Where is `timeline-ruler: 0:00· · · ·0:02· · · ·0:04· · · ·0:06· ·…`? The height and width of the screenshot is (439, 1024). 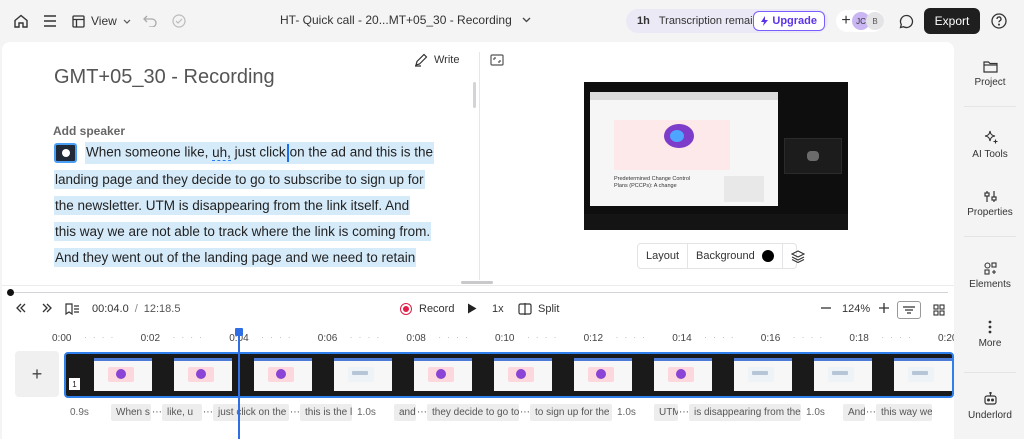 timeline-ruler: 0:00· · · ·0:02· · · ·0:04· · · ·0:06· ·… is located at coordinates (478, 340).